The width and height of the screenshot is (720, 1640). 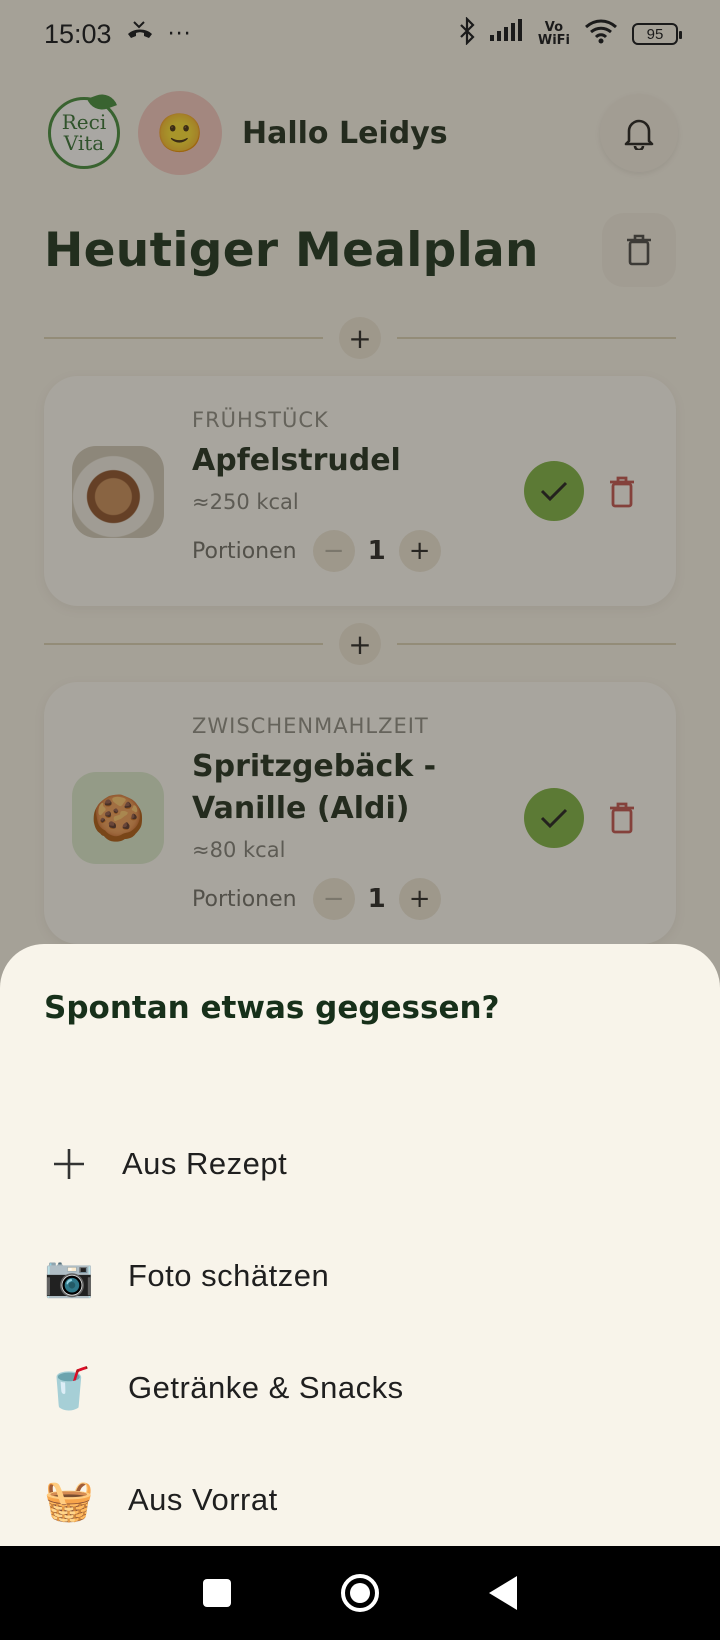 What do you see at coordinates (360, 34) in the screenshot?
I see `status-bar: 15:03 ··· Vo WiFi 95` at bounding box center [360, 34].